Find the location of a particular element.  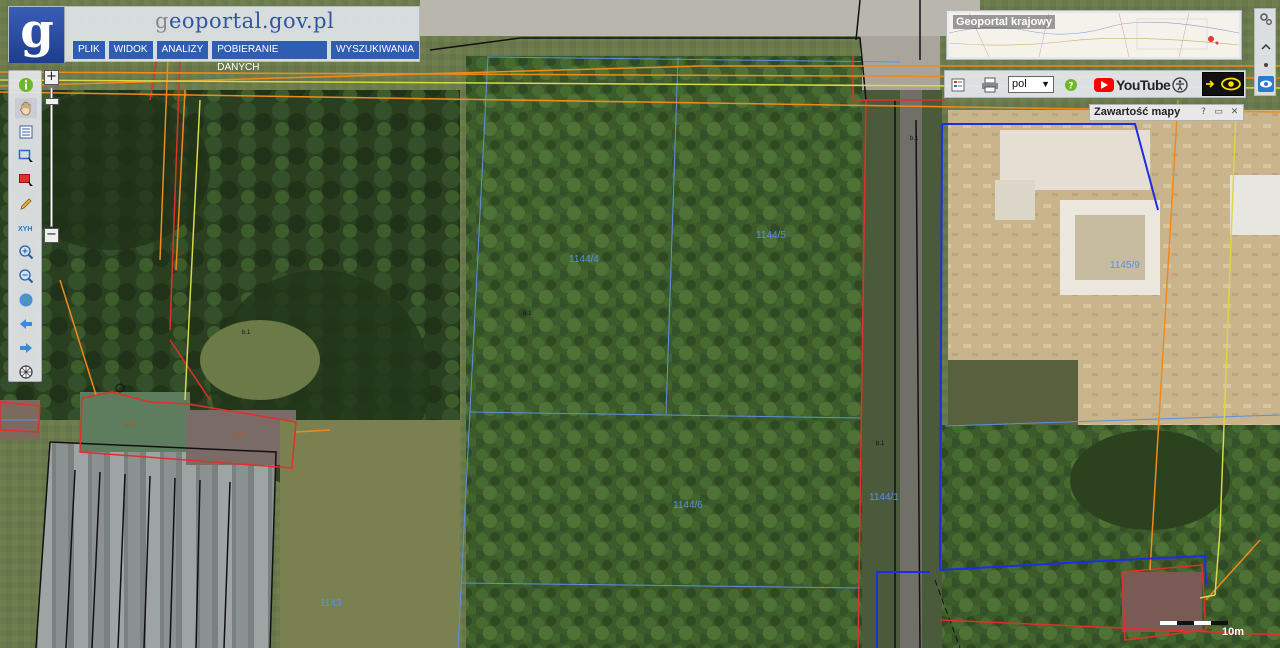

xyz-coordinates-icon: XYH is located at coordinates (26, 228).